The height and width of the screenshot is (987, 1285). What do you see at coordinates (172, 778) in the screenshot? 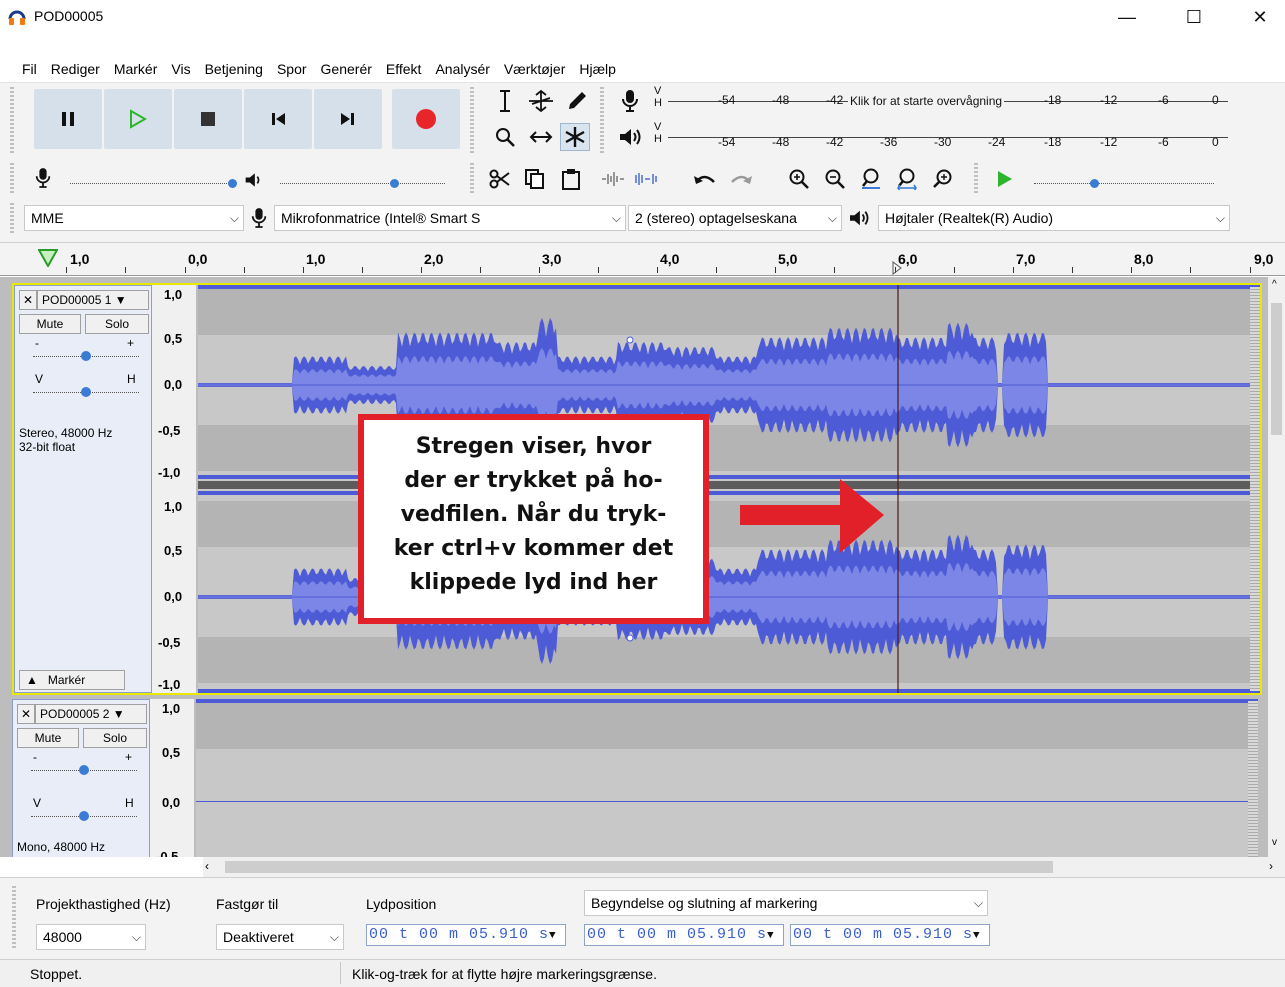
I see `track-2-scale: 1,0 0,5 0,0 -0,5` at bounding box center [172, 778].